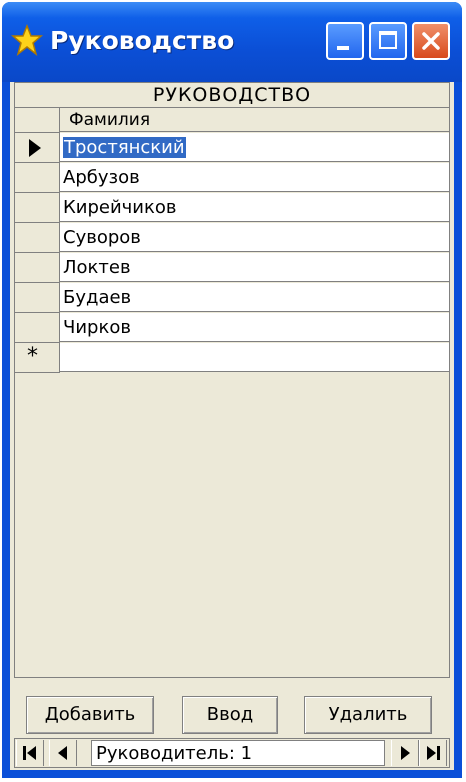  What do you see at coordinates (27, 40) in the screenshot?
I see `star-icon` at bounding box center [27, 40].